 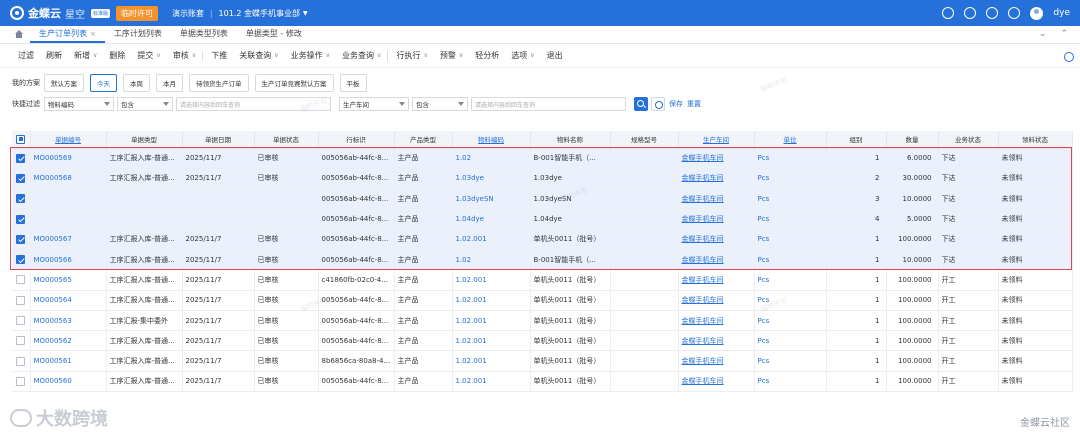 I want to click on cell-no: MO000561, so click(x=68, y=361).